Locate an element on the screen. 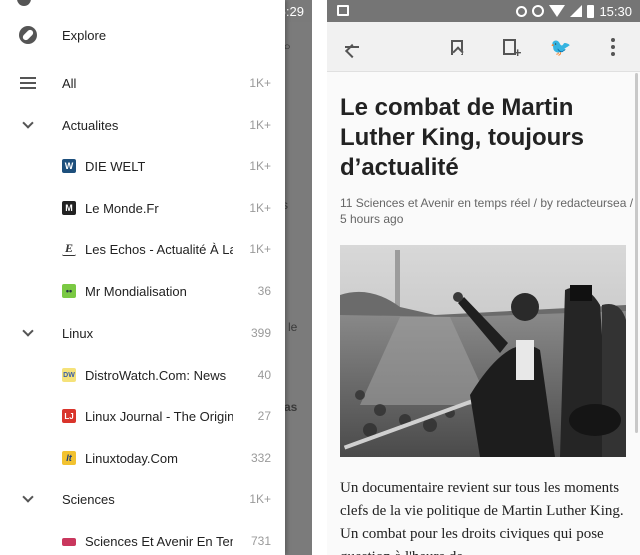  signal-icon is located at coordinates (576, 11).